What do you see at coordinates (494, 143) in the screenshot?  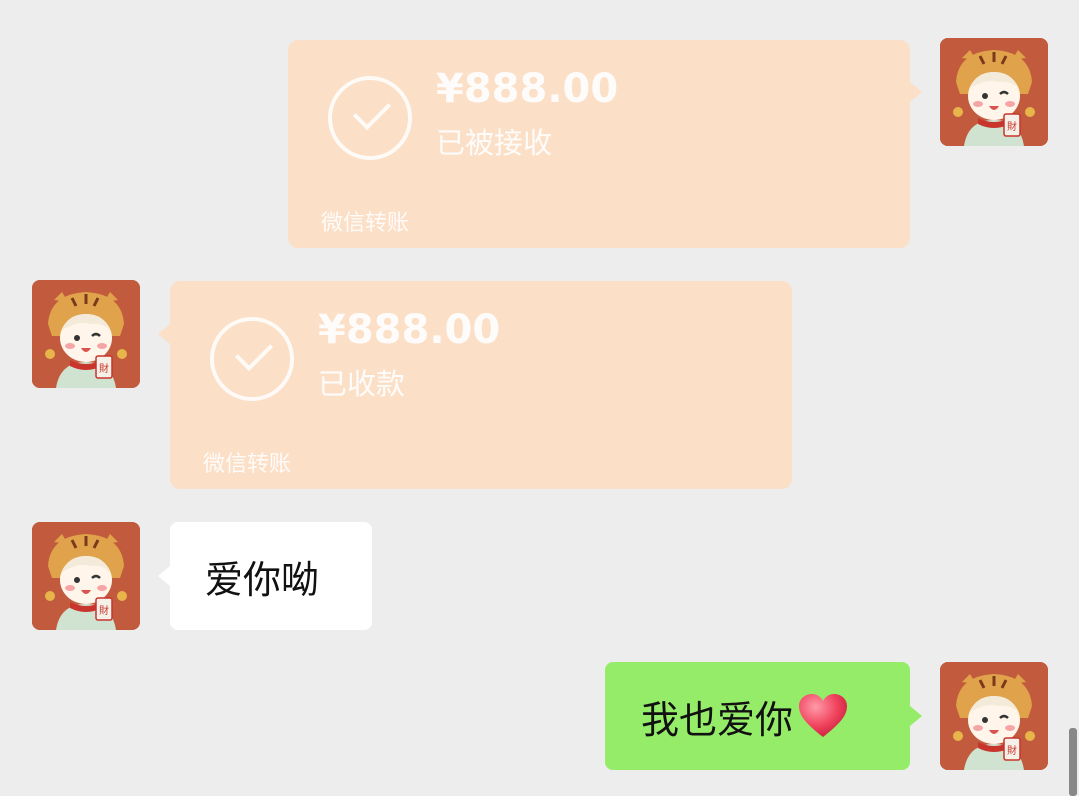 I see `transfer-status: 已被接收` at bounding box center [494, 143].